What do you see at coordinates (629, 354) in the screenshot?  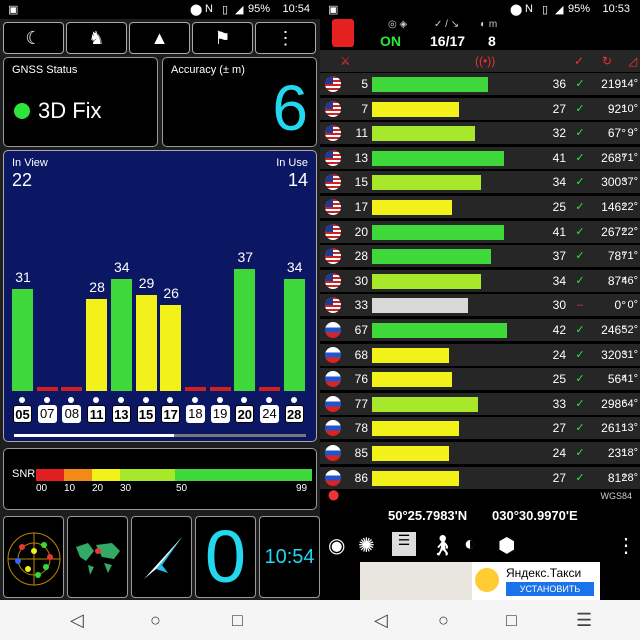 I see `elevation-value: 31°` at bounding box center [629, 354].